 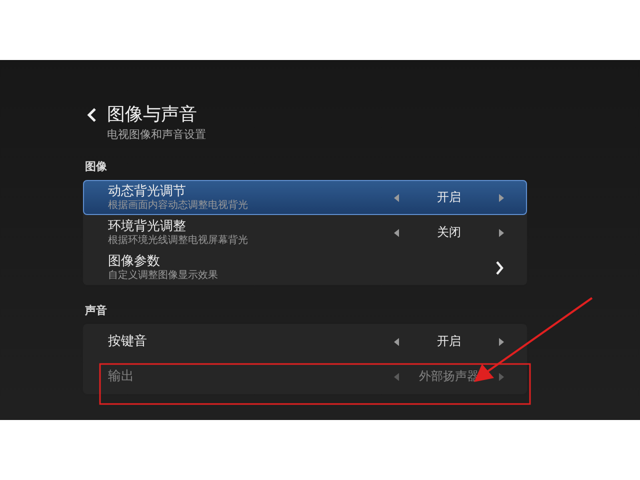 What do you see at coordinates (305, 267) in the screenshot?
I see `settings-row: 图像参数 自定义调整图像显示效果` at bounding box center [305, 267].